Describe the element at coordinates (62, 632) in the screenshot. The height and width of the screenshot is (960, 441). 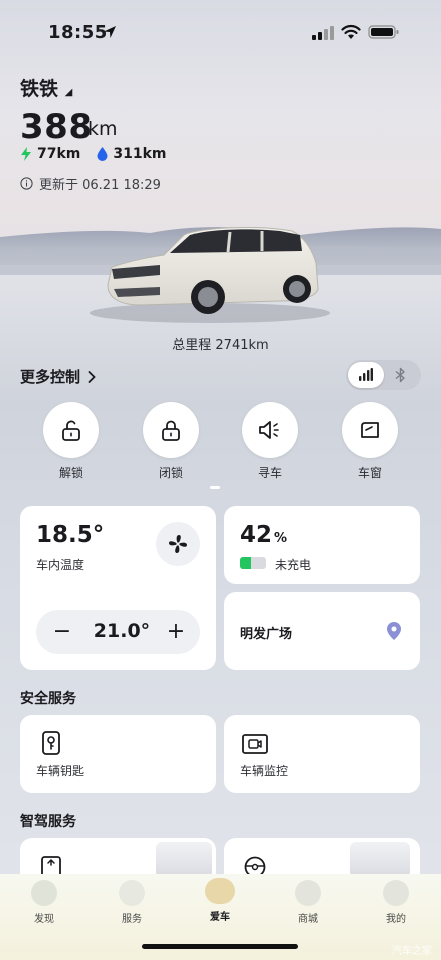
I see `temp-decrease-button: −` at that location.